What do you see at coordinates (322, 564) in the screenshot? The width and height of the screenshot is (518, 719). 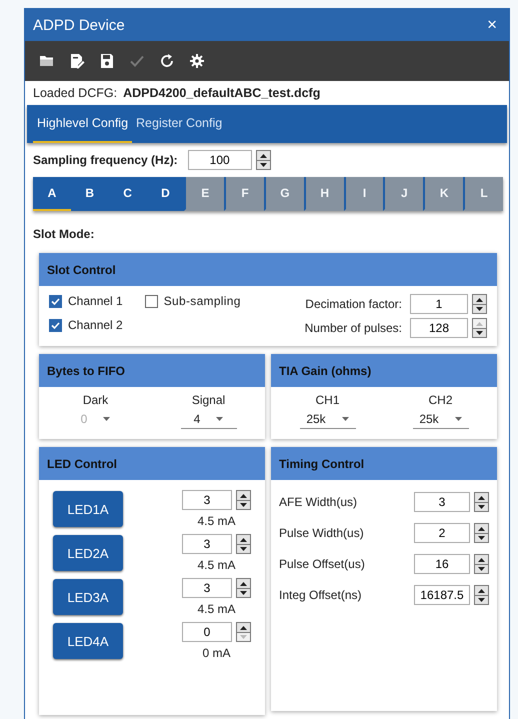 I see `field-label: Pulse Offset(us)` at bounding box center [322, 564].